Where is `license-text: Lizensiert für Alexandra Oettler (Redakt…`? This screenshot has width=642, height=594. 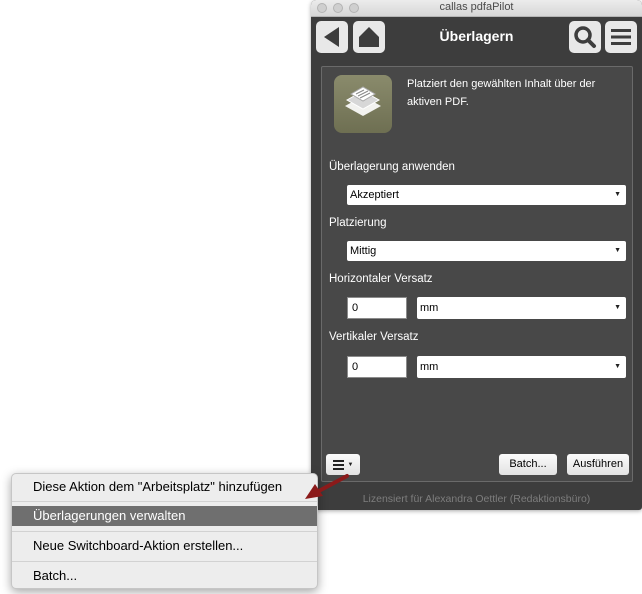 license-text: Lizensiert für Alexandra Oettler (Redakt… is located at coordinates (476, 499).